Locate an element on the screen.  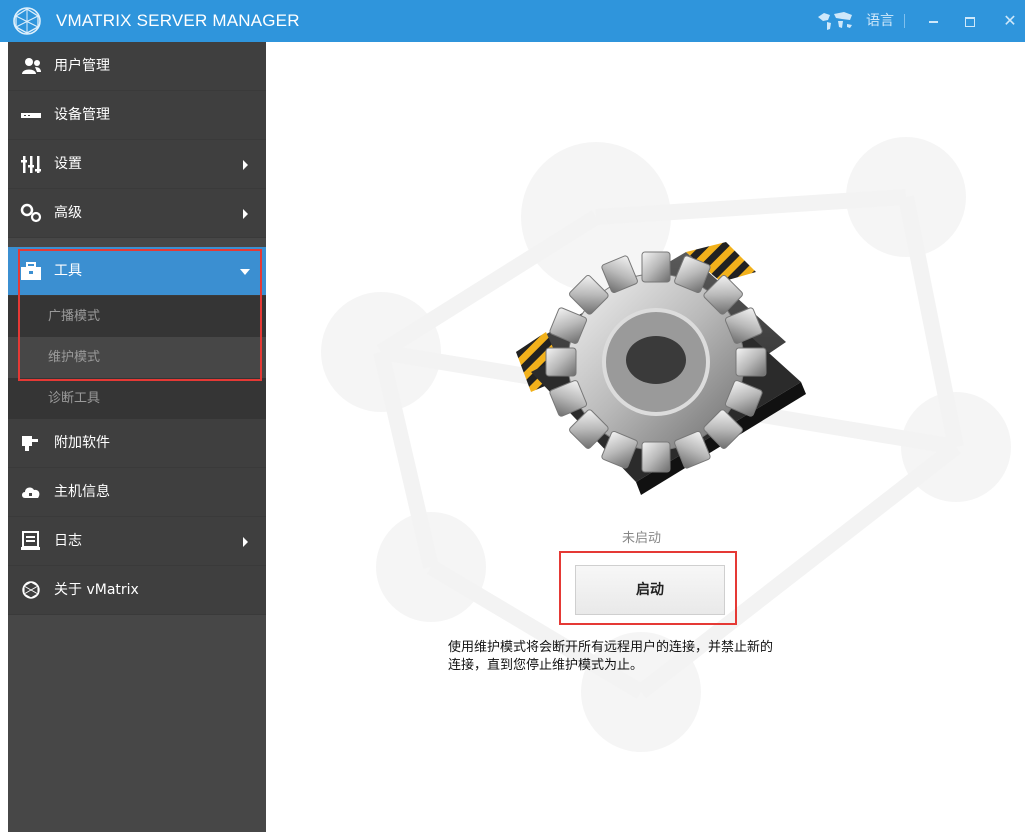
sidebar-item-logs: 日志 is located at coordinates (137, 541).